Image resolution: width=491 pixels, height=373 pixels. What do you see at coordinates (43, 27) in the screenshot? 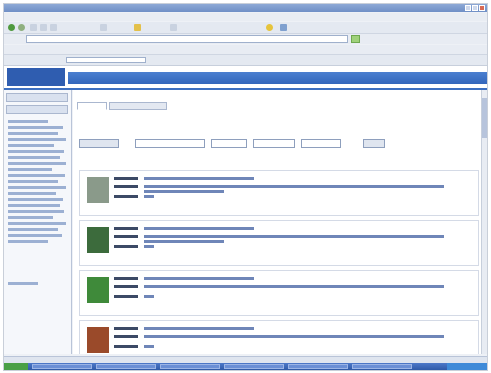
I see `refresh-icon` at bounding box center [43, 27].